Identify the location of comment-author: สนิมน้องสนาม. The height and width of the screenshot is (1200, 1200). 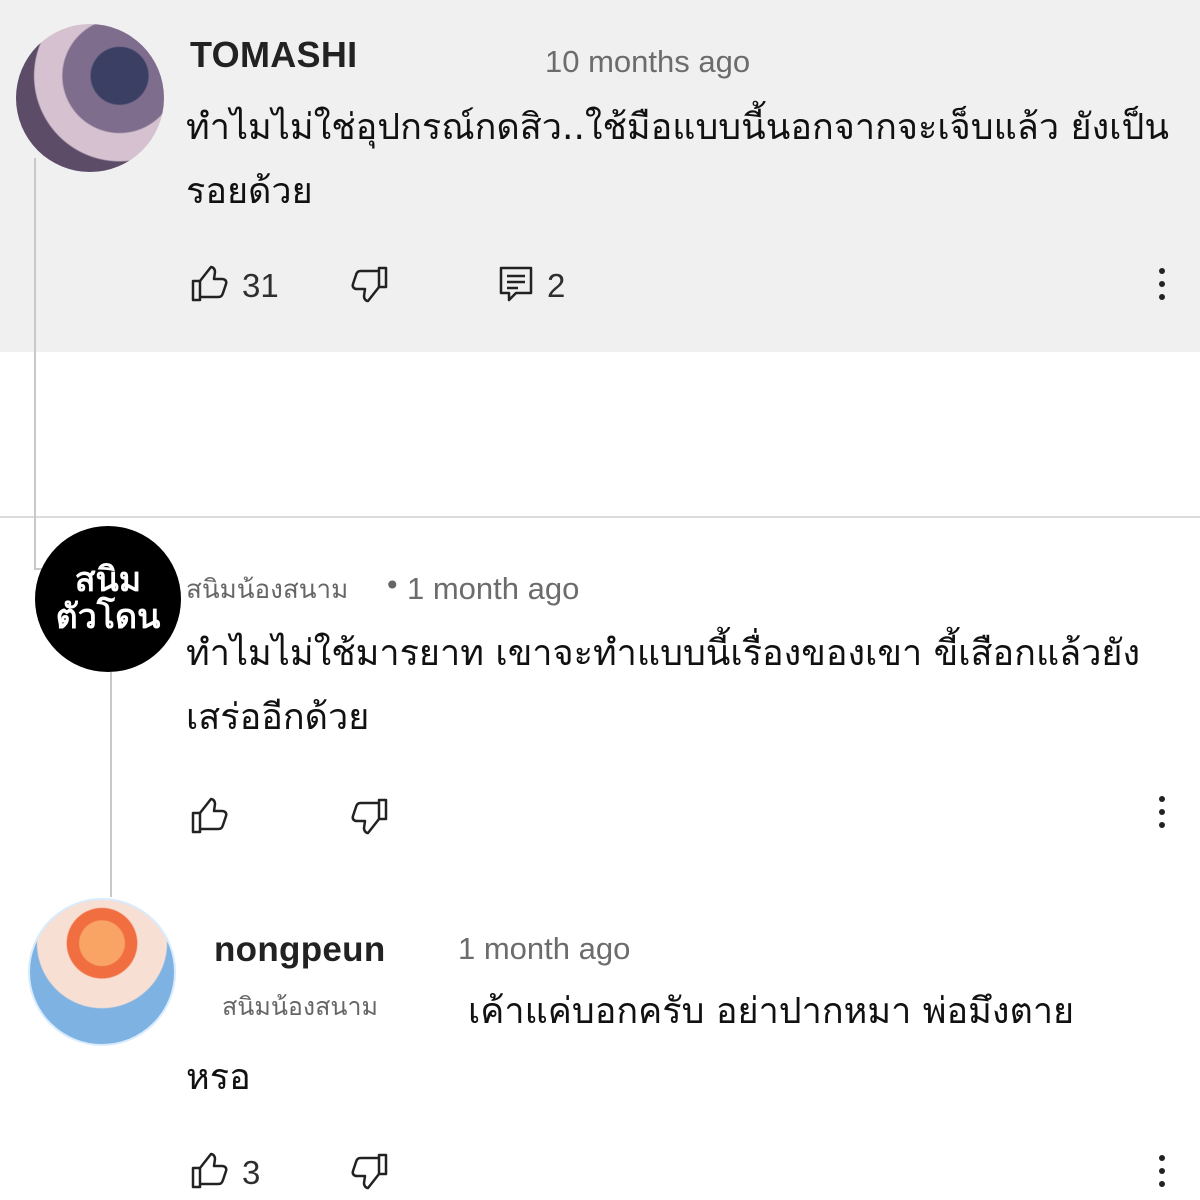
(267, 589).